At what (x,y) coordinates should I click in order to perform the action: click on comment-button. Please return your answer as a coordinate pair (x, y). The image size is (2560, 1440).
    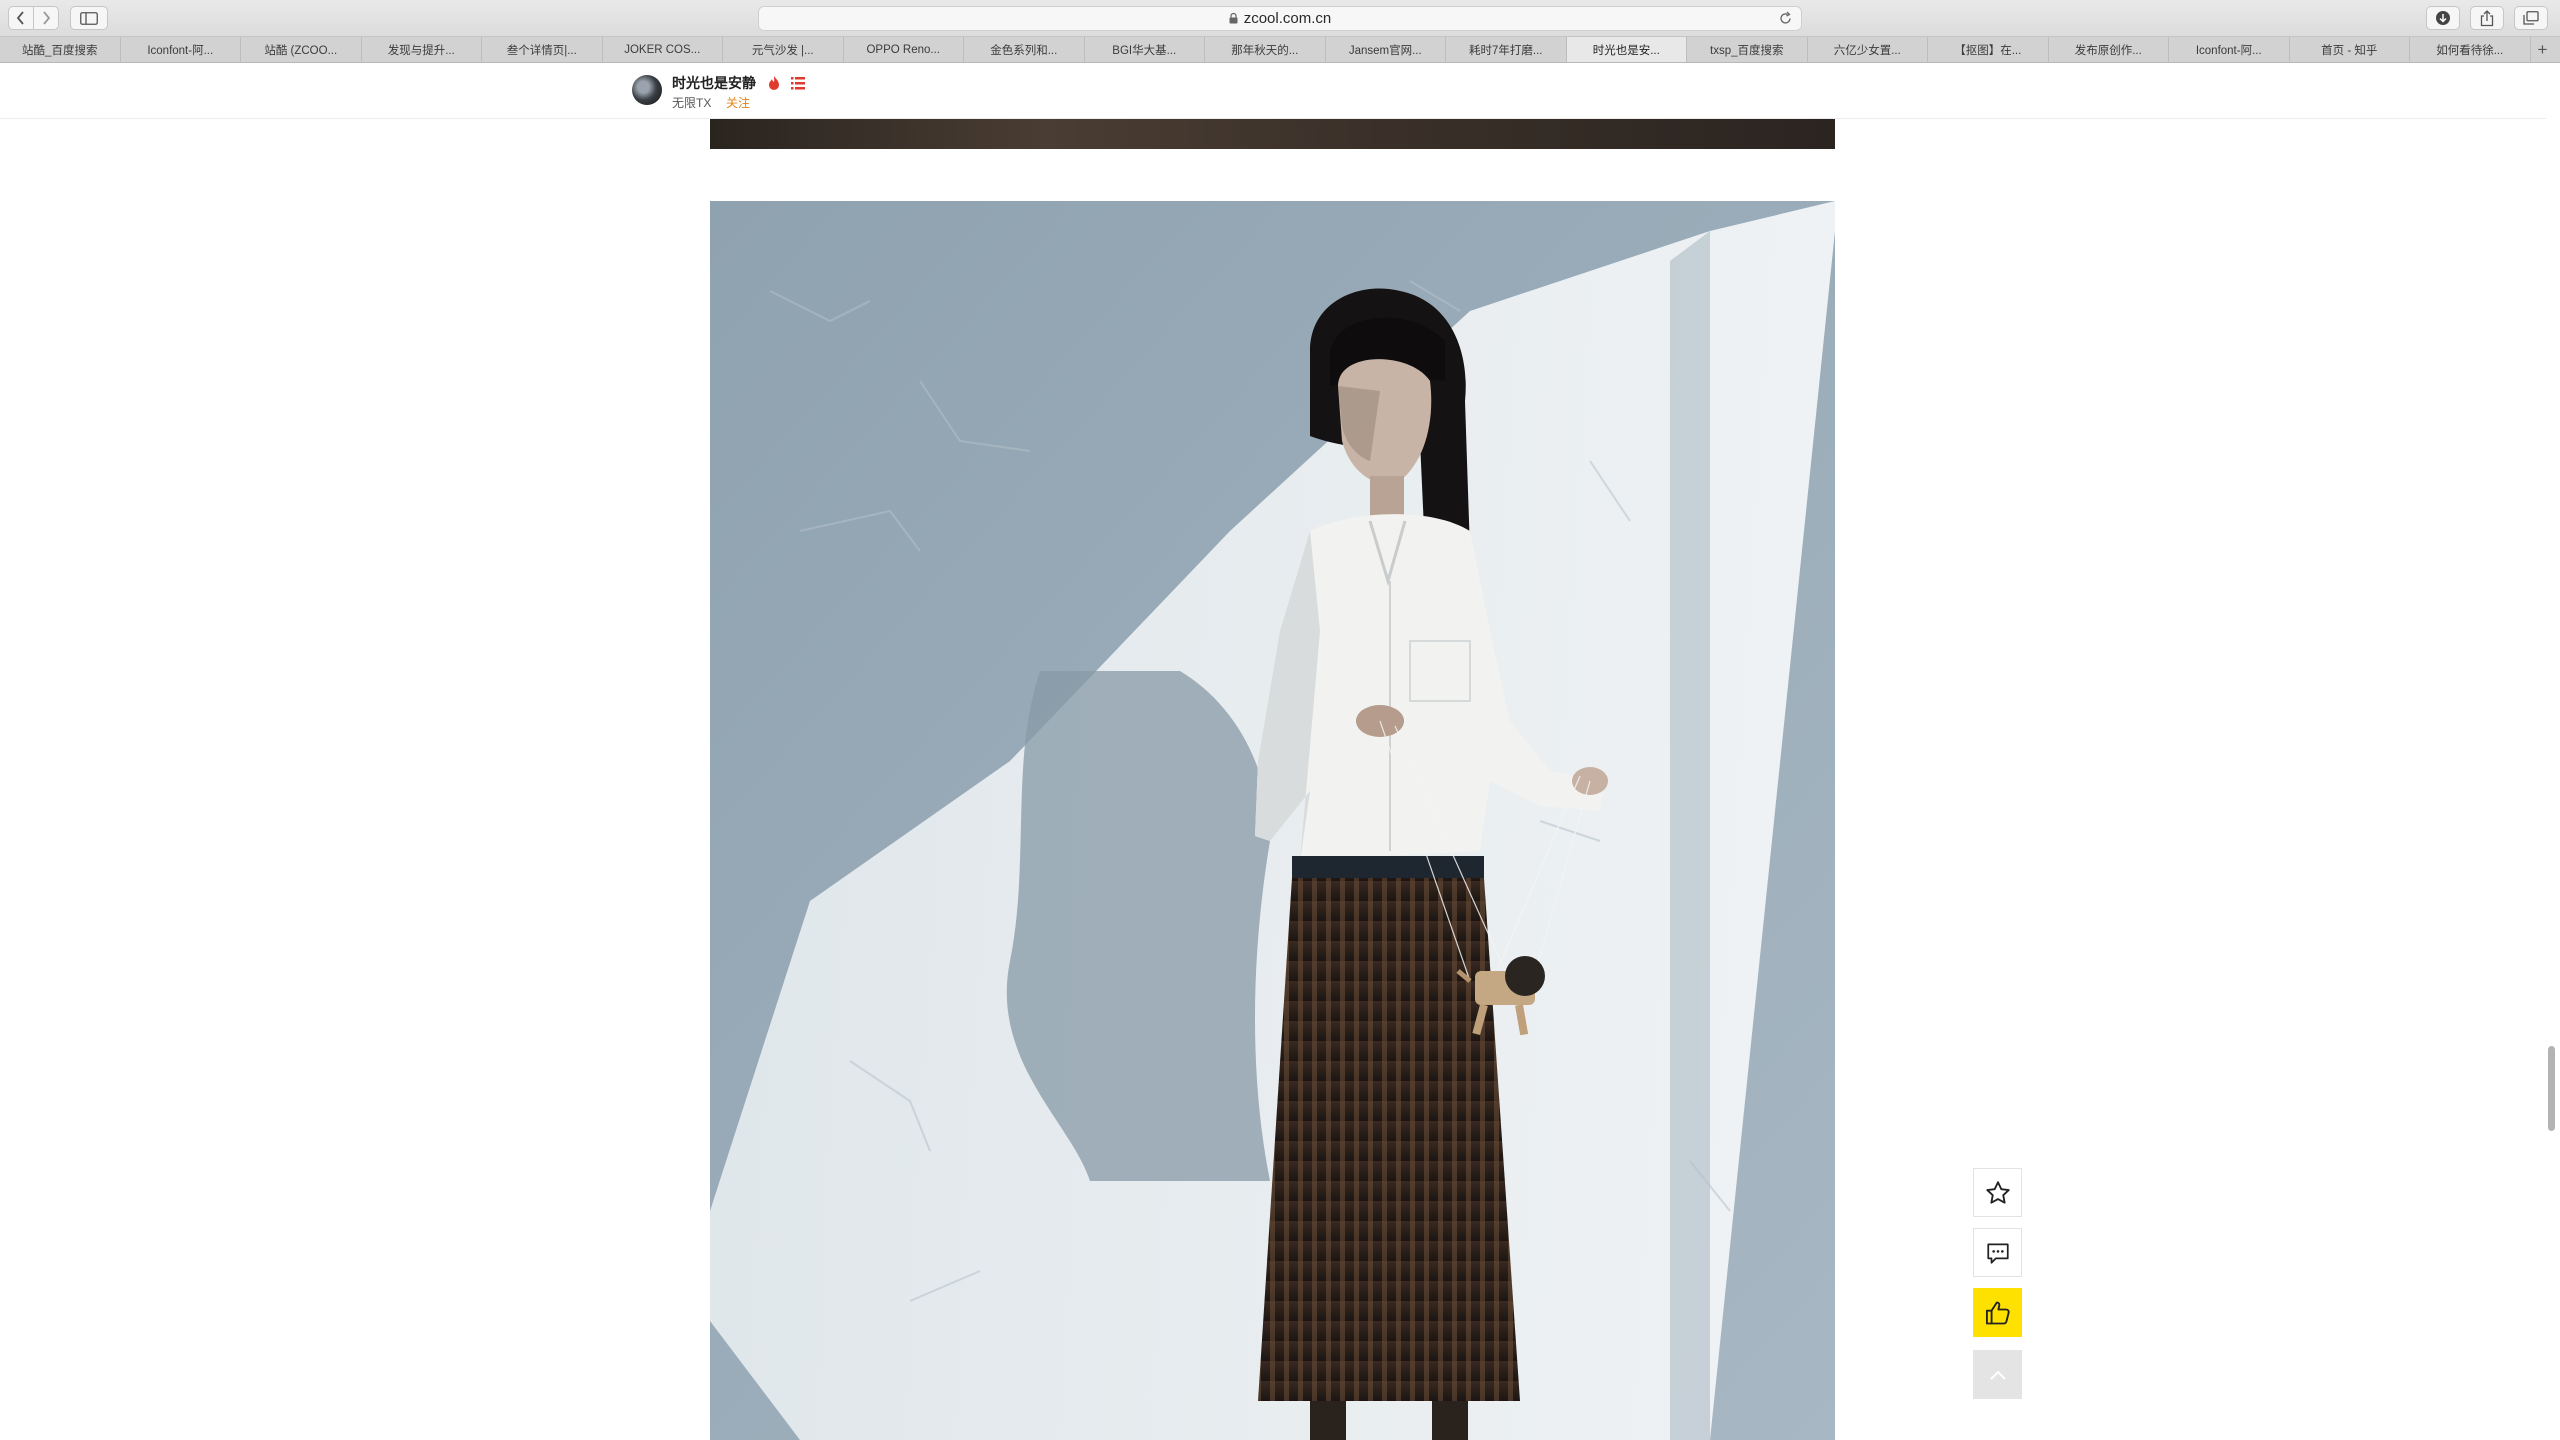
    Looking at the image, I should click on (1997, 1252).